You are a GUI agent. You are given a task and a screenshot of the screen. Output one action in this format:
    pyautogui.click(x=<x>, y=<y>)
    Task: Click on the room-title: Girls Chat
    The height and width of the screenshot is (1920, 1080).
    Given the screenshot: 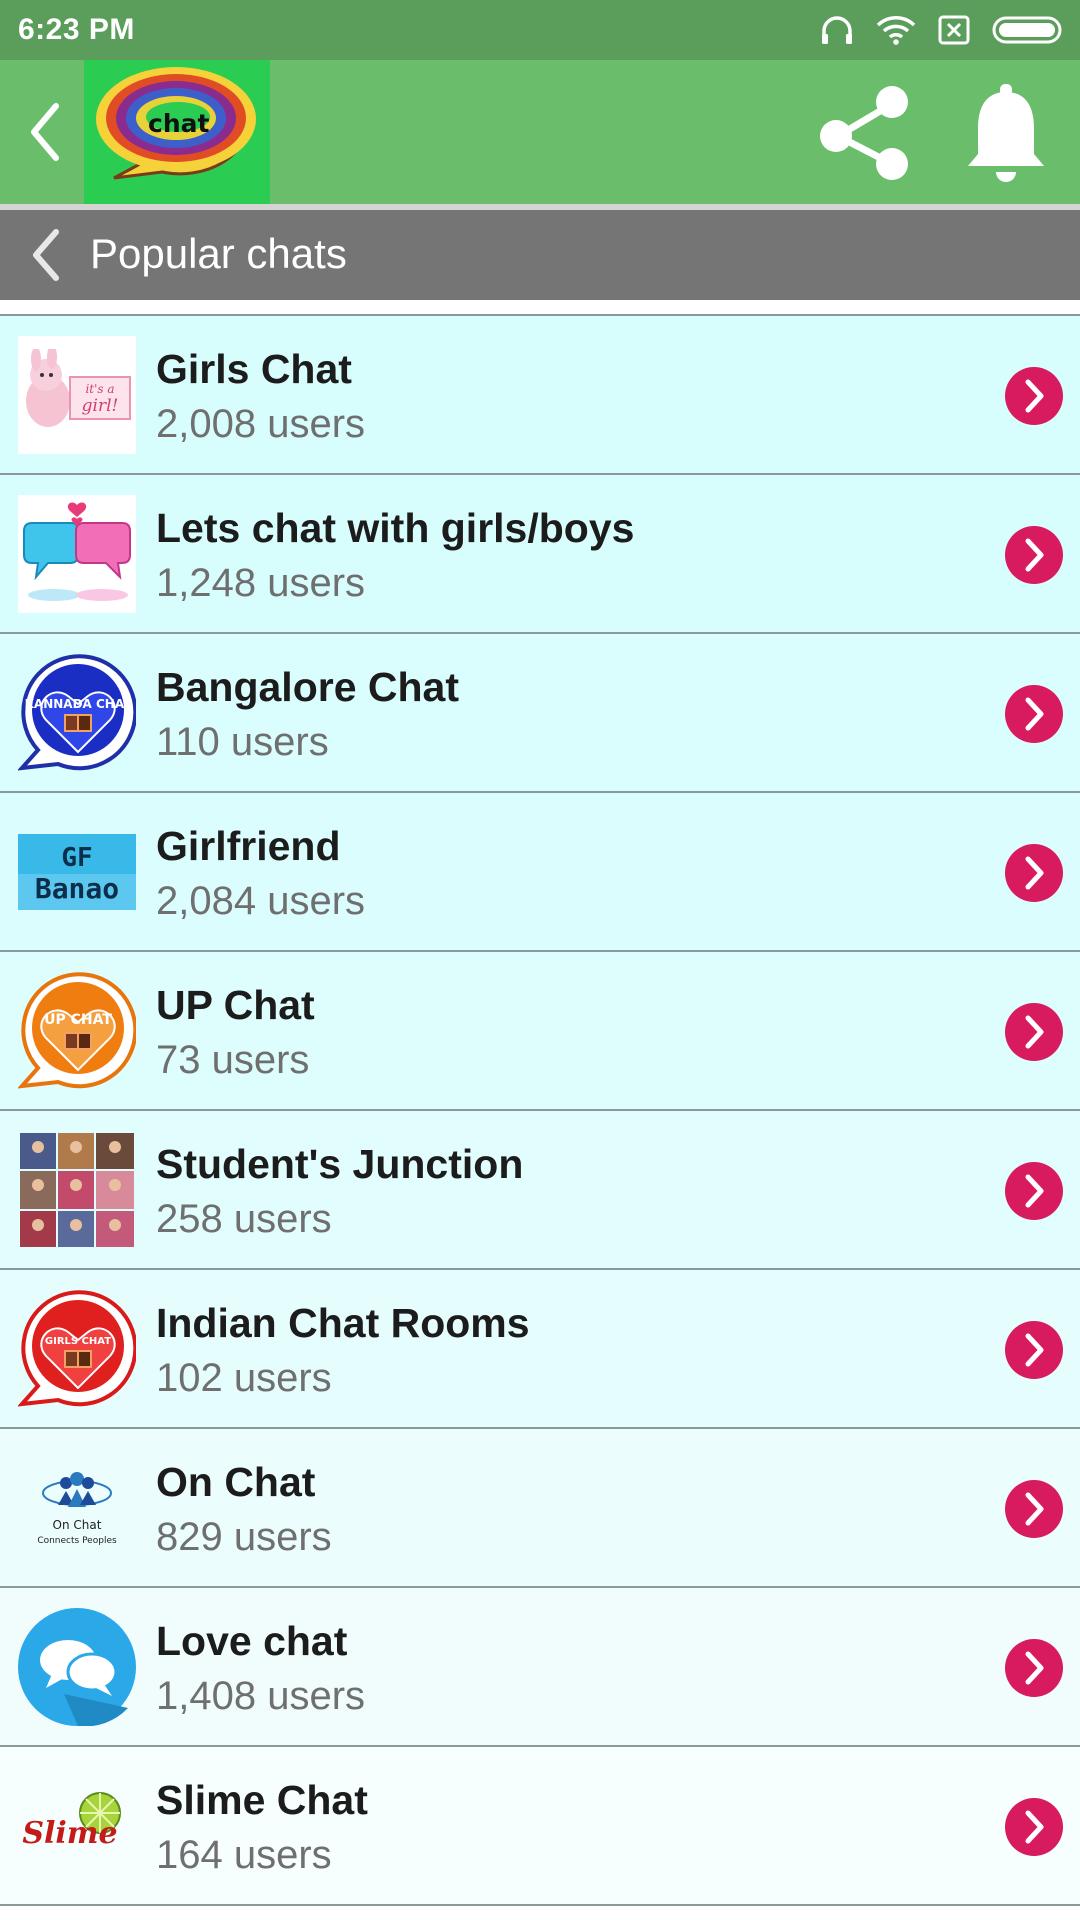 What is the action you would take?
    pyautogui.click(x=254, y=369)
    